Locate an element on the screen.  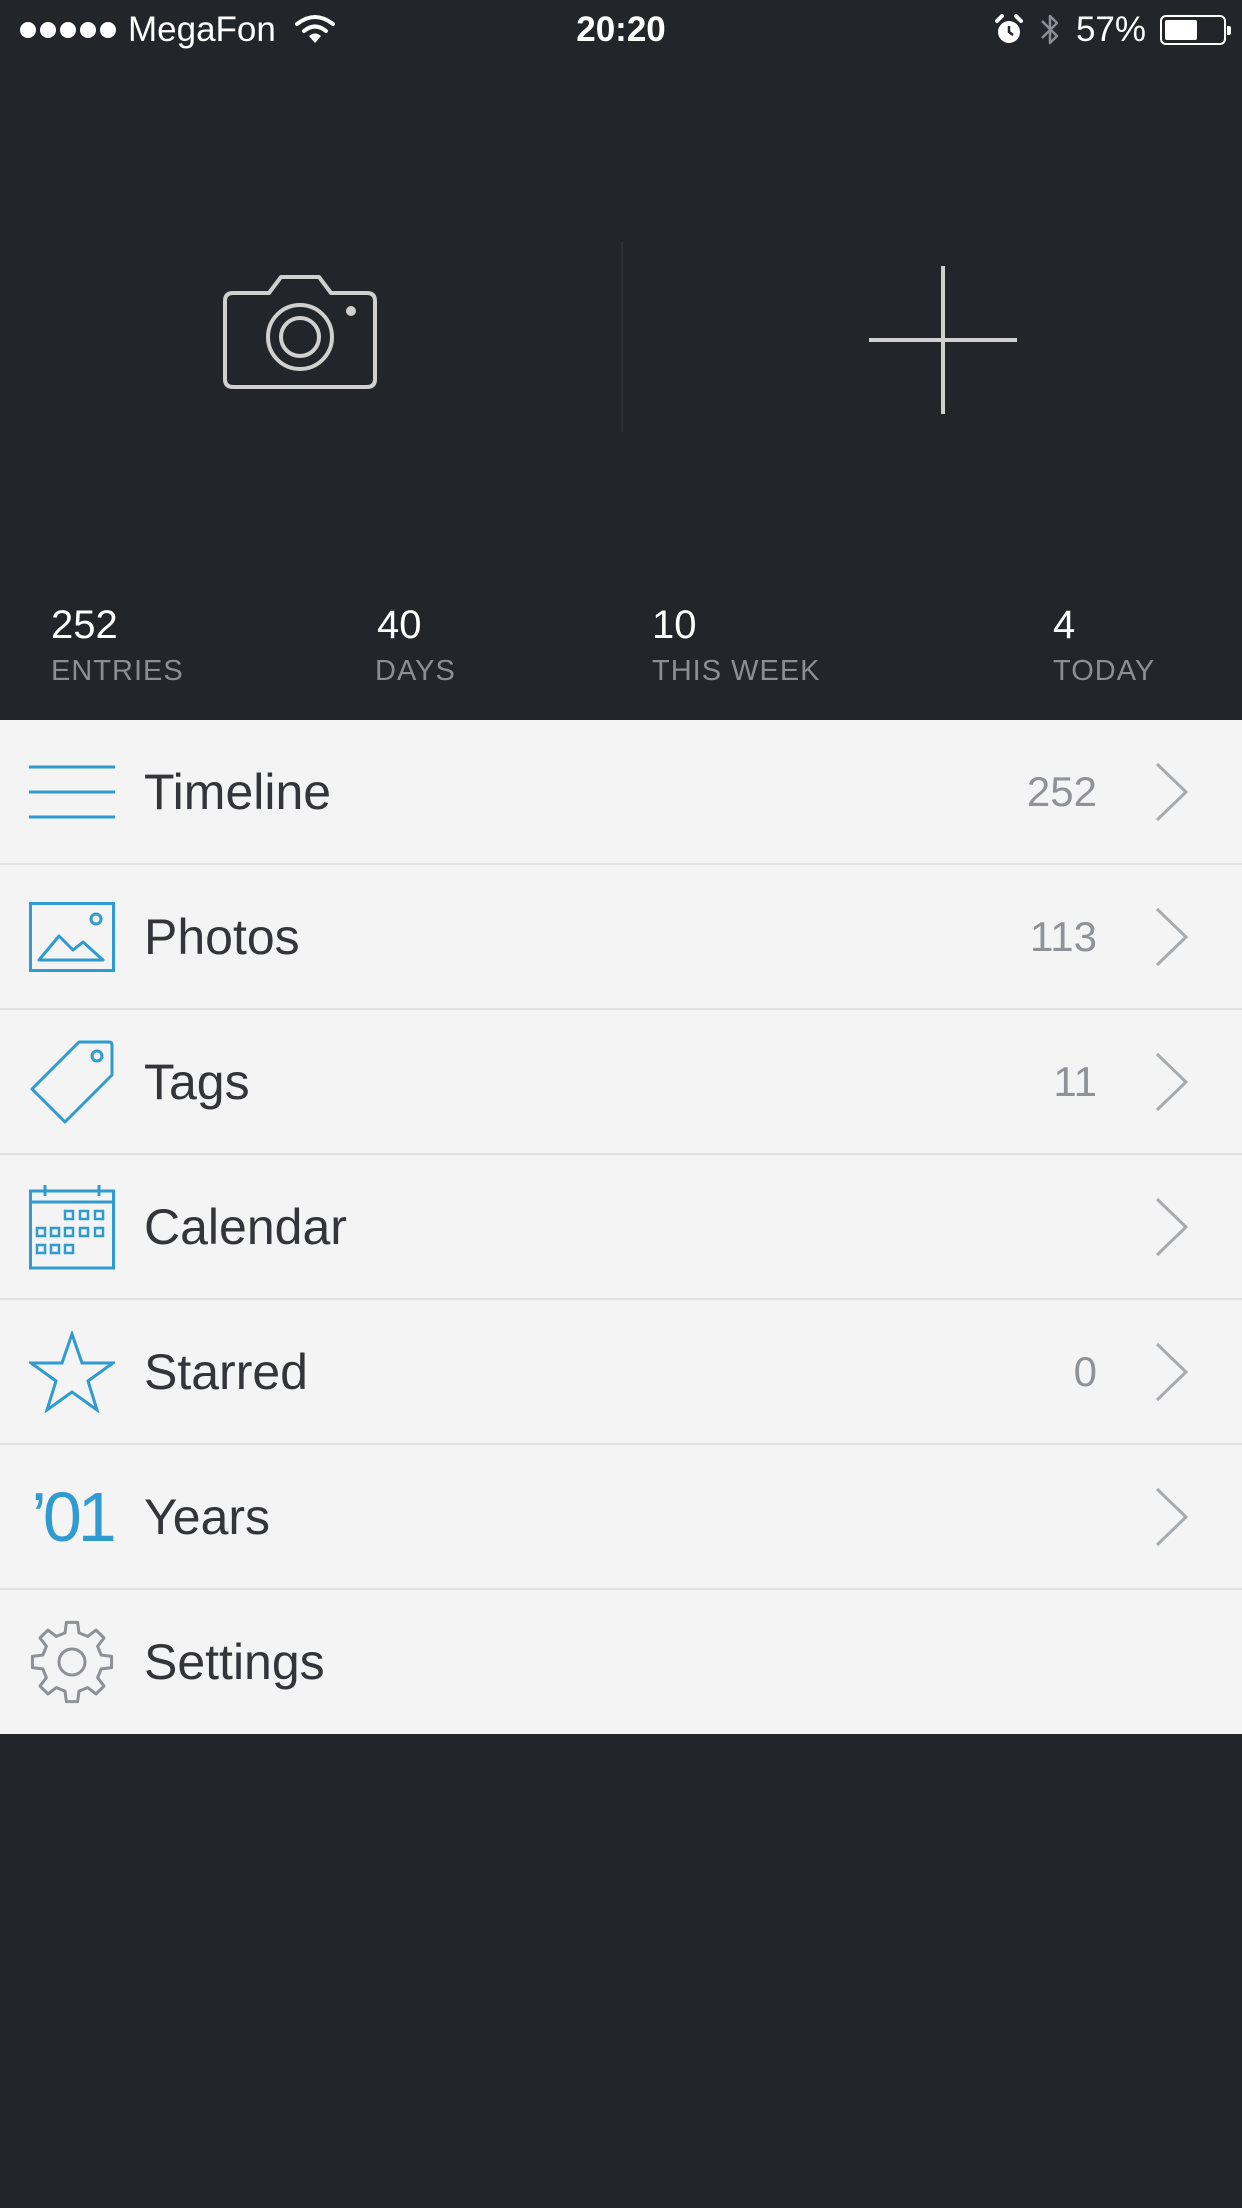
bluetooth-icon is located at coordinates (1050, 29).